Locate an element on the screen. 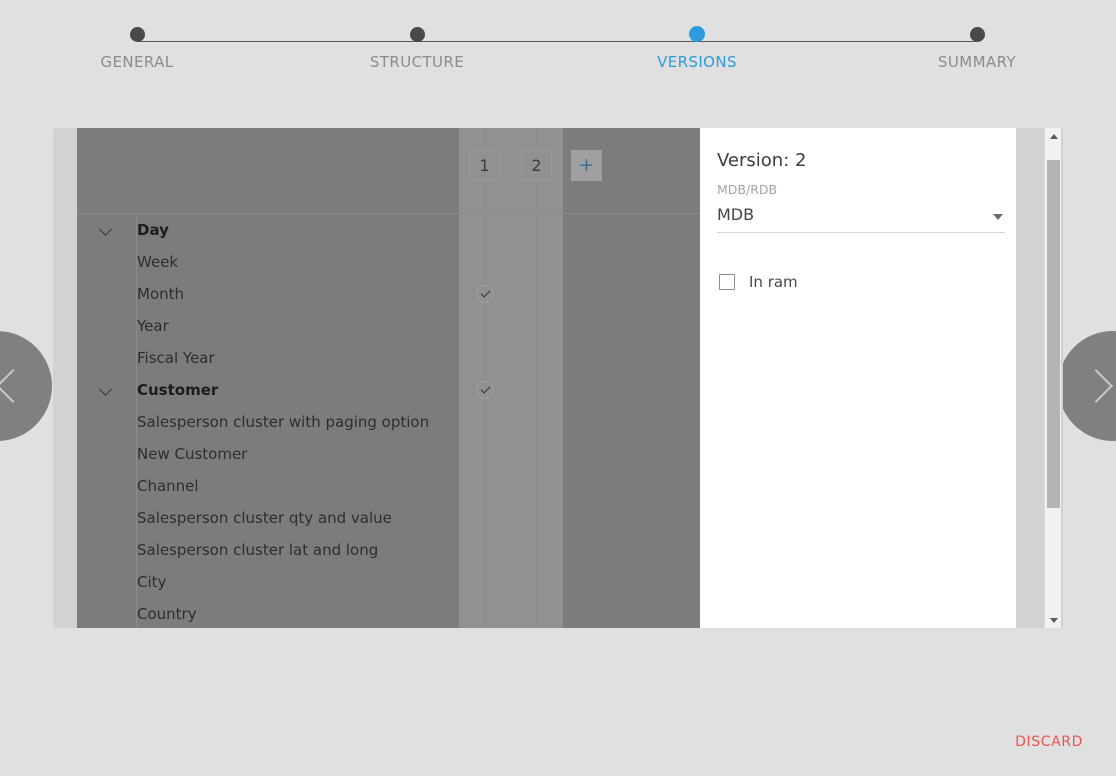 The image size is (1116, 776). row-label: Fiscal Year is located at coordinates (176, 358).